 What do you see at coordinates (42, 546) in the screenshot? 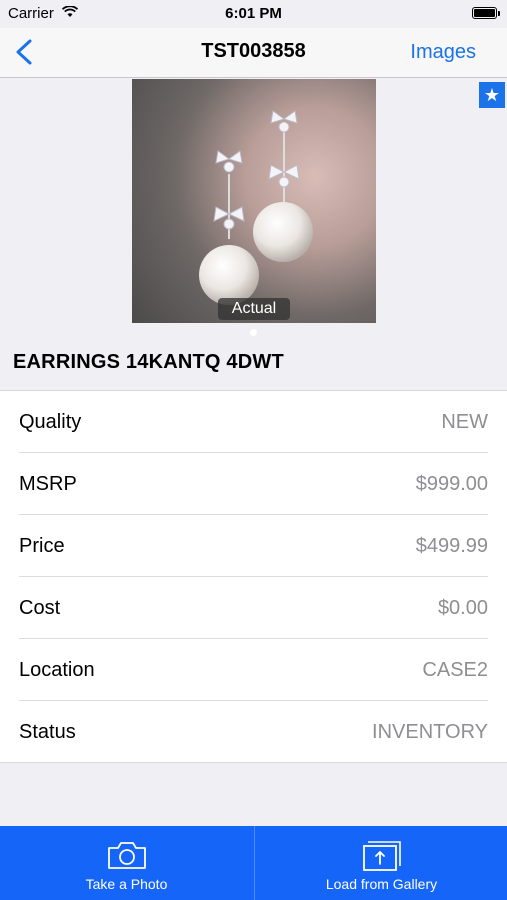
I see `detail-label: Price` at bounding box center [42, 546].